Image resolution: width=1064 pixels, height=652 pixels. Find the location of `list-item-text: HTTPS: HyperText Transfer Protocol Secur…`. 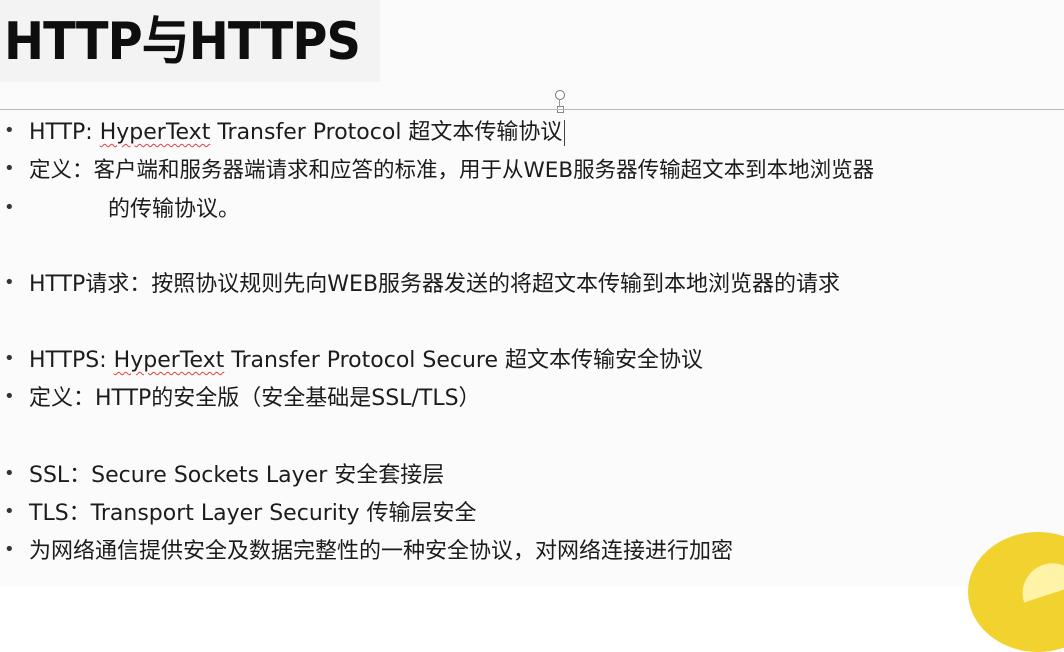

list-item-text: HTTPS: HyperText Transfer Protocol Secur… is located at coordinates (366, 360).